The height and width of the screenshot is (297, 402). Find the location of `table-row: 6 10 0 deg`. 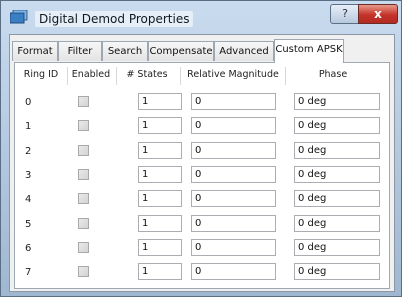

table-row: 6 10 0 deg is located at coordinates (202, 248).